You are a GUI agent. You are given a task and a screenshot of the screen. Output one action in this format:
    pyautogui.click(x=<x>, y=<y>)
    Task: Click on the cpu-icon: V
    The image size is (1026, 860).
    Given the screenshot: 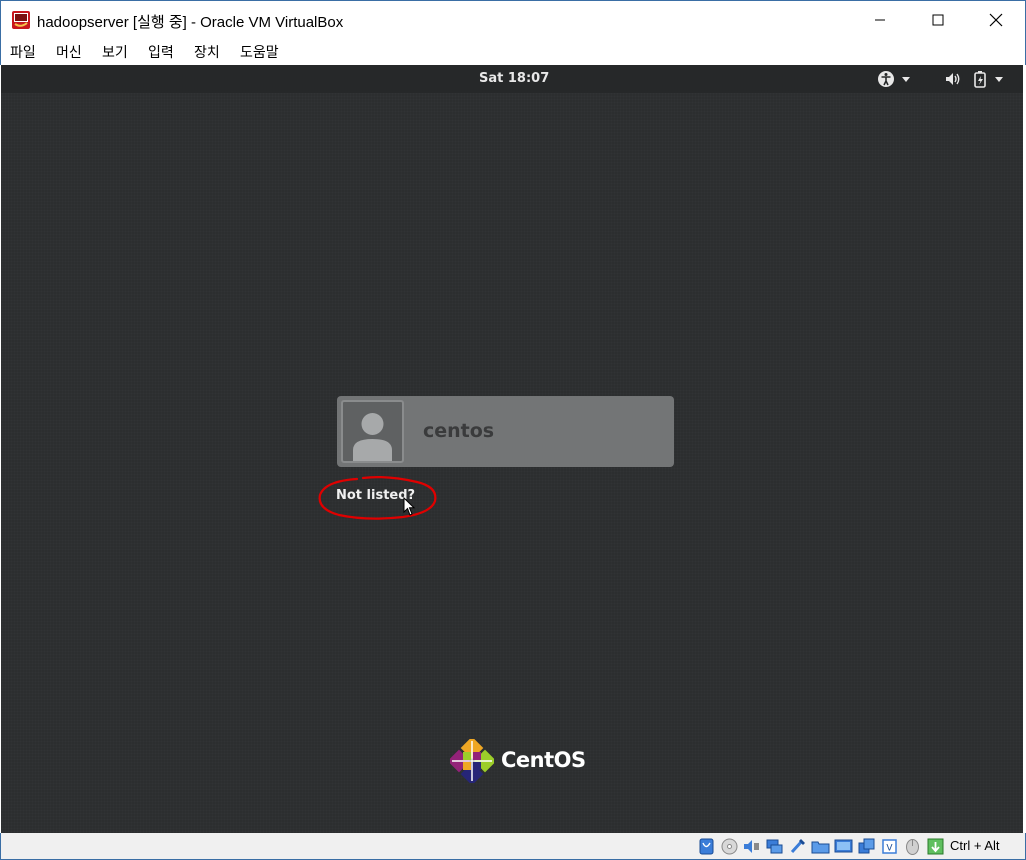 What is the action you would take?
    pyautogui.click(x=889, y=846)
    